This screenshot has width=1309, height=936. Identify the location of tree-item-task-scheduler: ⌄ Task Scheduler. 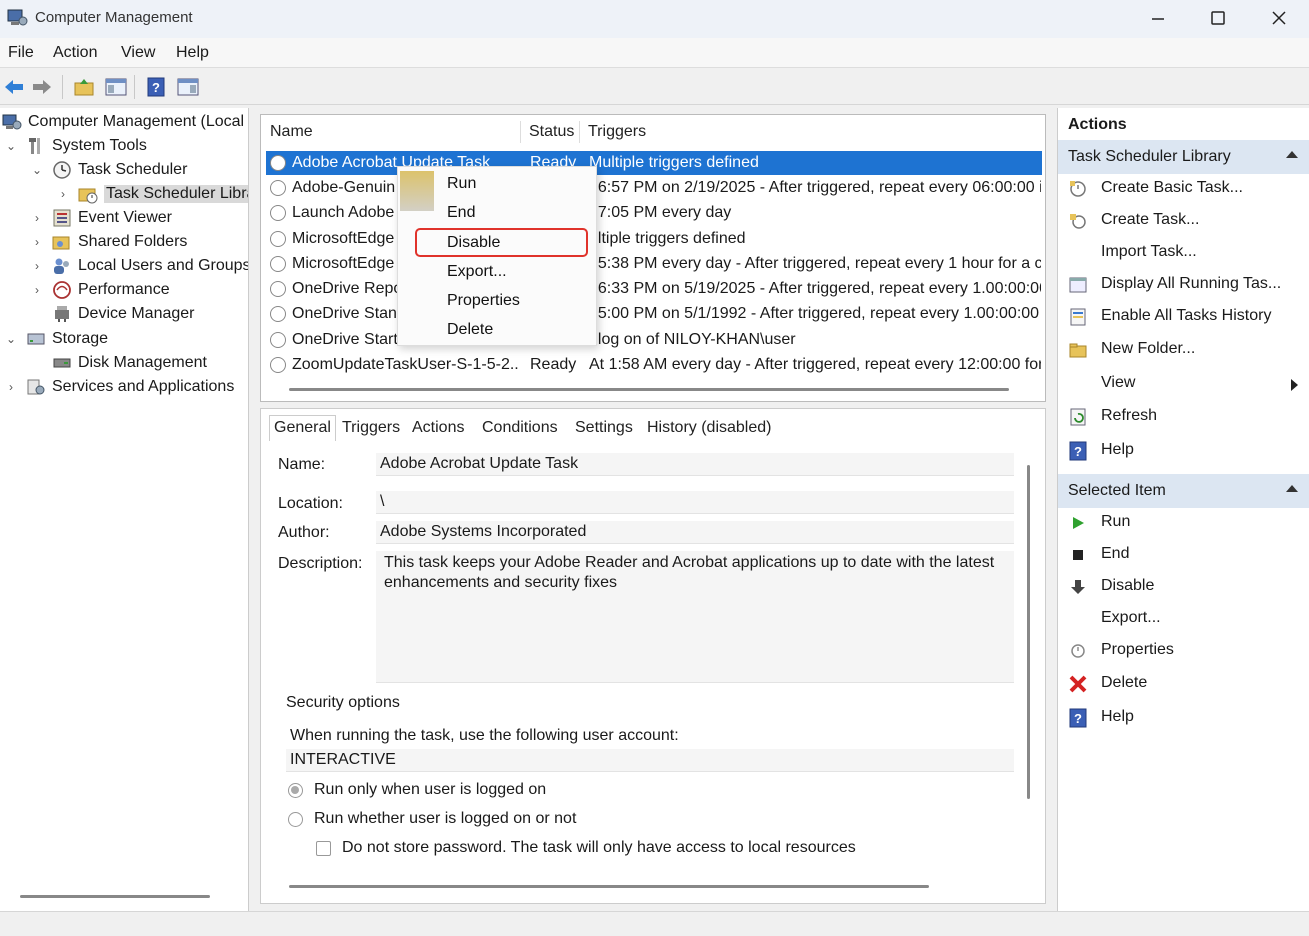
(108, 170).